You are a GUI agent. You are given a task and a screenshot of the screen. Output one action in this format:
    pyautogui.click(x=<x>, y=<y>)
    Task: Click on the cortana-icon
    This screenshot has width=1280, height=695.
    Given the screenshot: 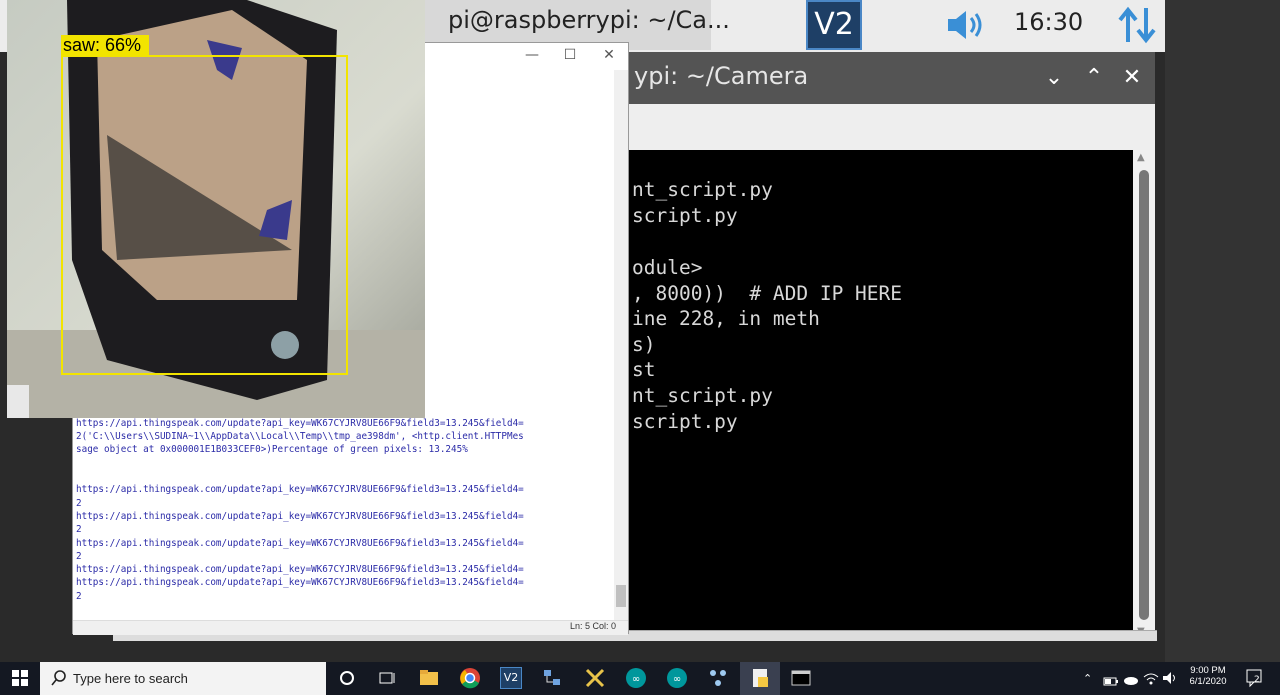 What is the action you would take?
    pyautogui.click(x=347, y=678)
    